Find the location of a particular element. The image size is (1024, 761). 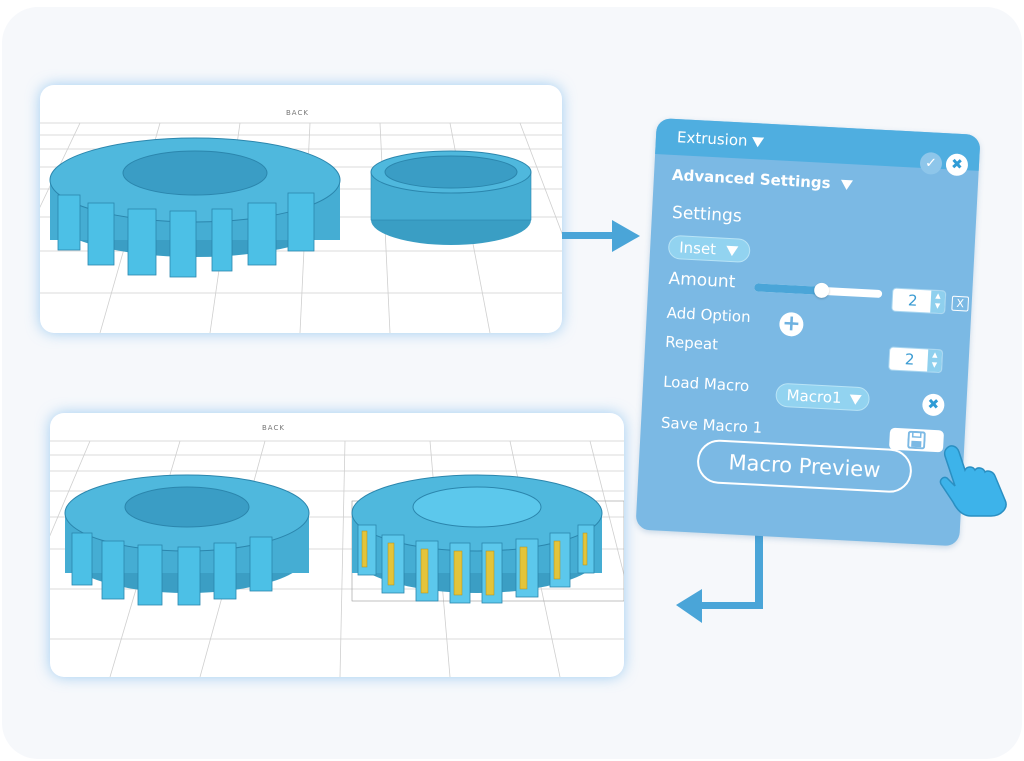

amount-spin-buttons: ▲ ▼ is located at coordinates (938, 302).